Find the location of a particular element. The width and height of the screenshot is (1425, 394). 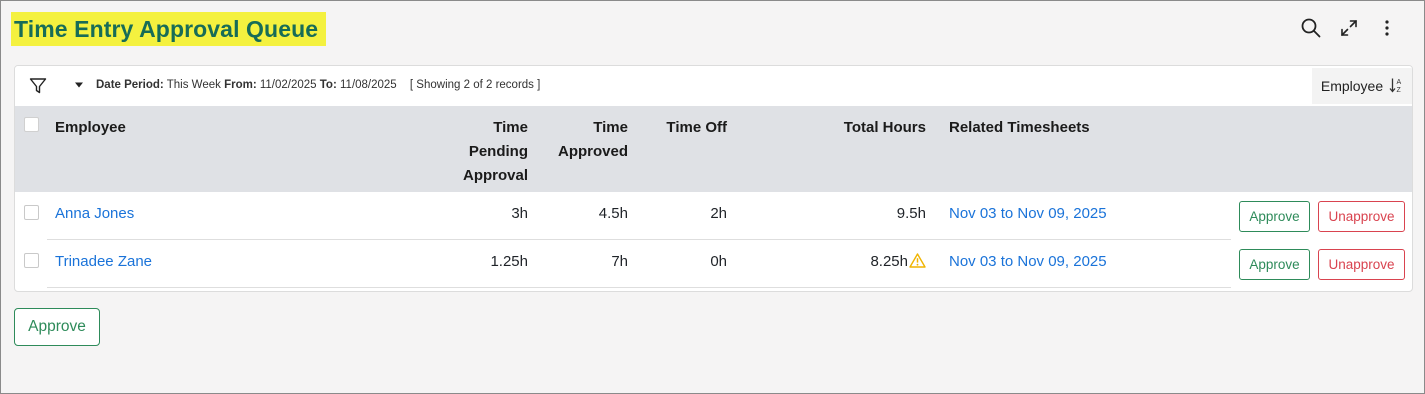

column-time-pending: Time Pending Approval is located at coordinates (478, 152).